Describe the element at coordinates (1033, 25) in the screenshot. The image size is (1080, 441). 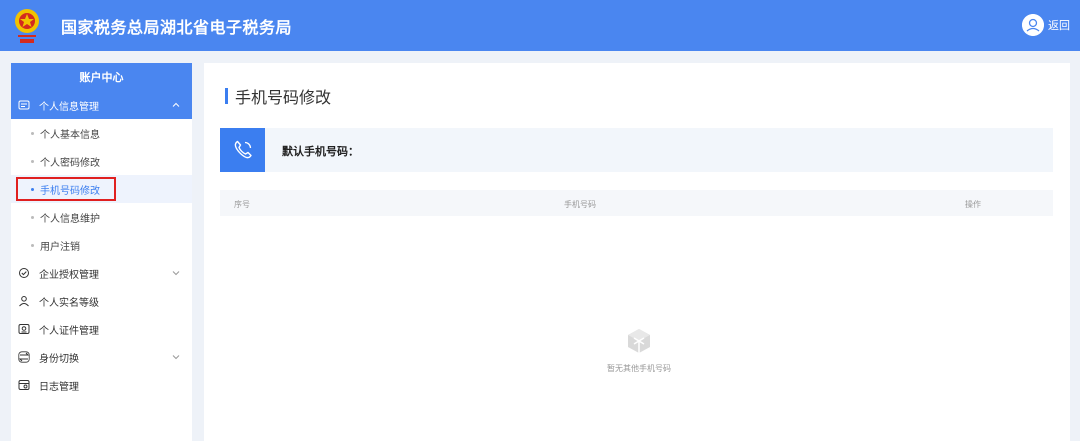
I see `user-avatar-icon` at that location.